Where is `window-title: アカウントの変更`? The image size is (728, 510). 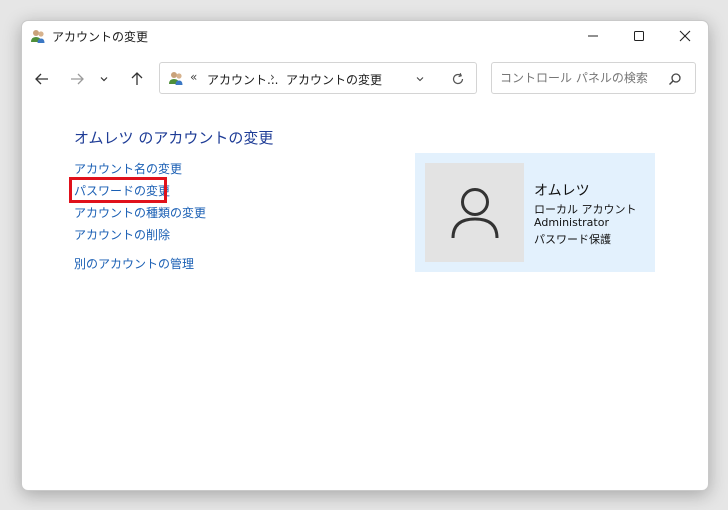 window-title: アカウントの変更 is located at coordinates (100, 37).